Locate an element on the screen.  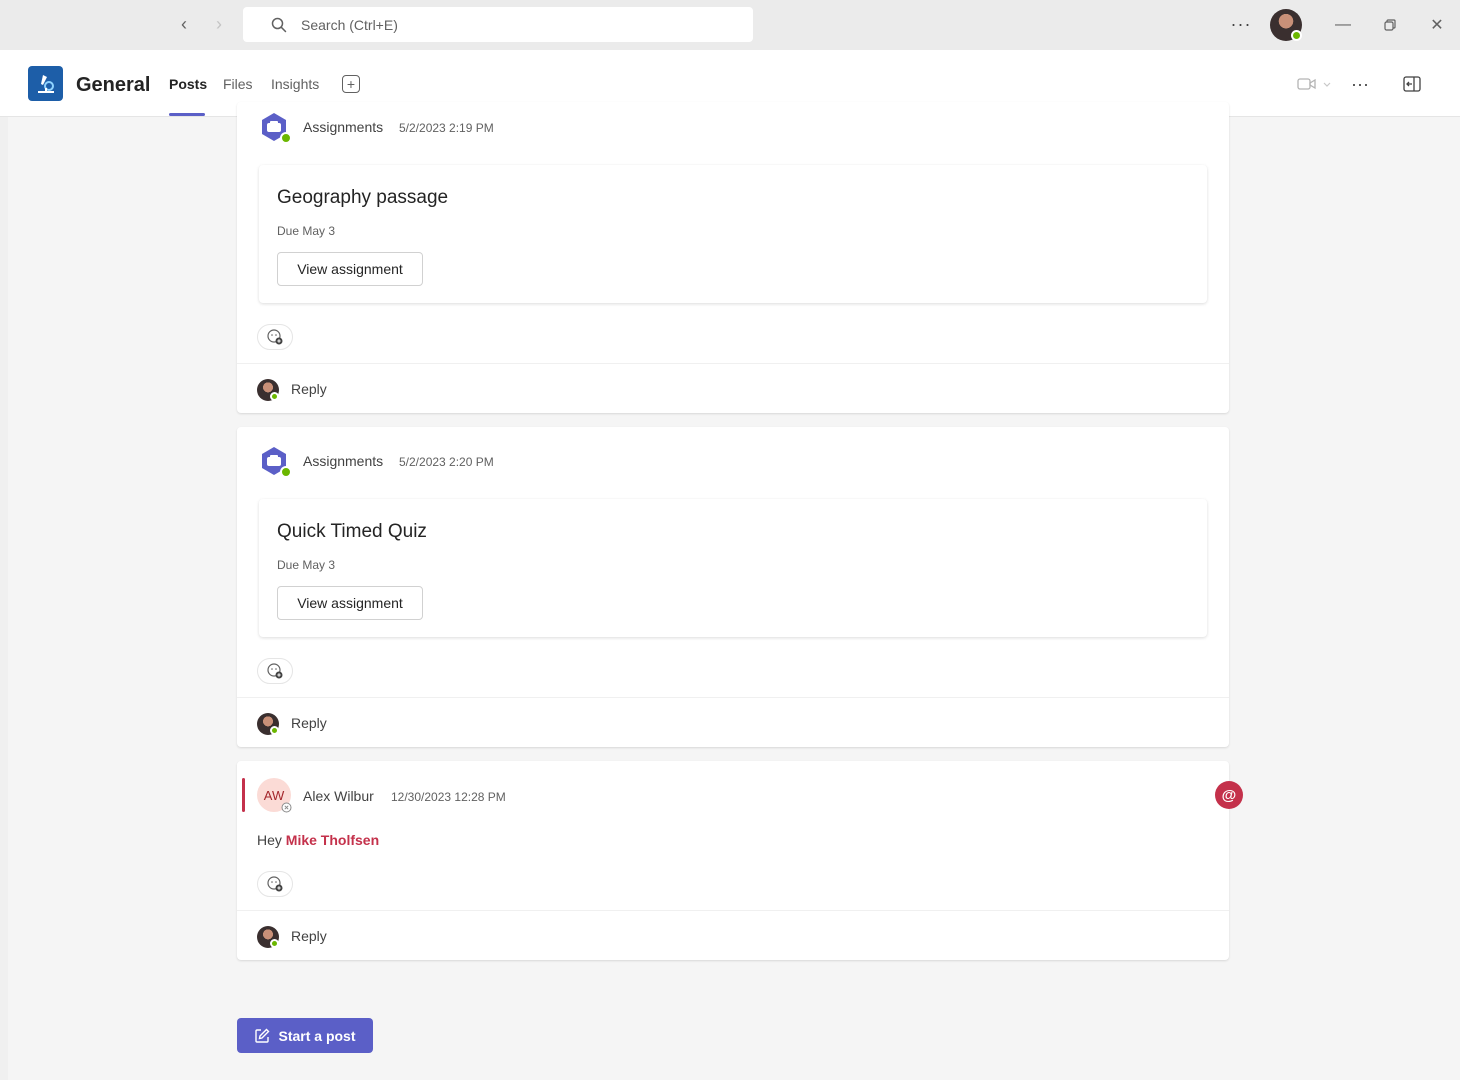
channel-title: General is located at coordinates (113, 85).